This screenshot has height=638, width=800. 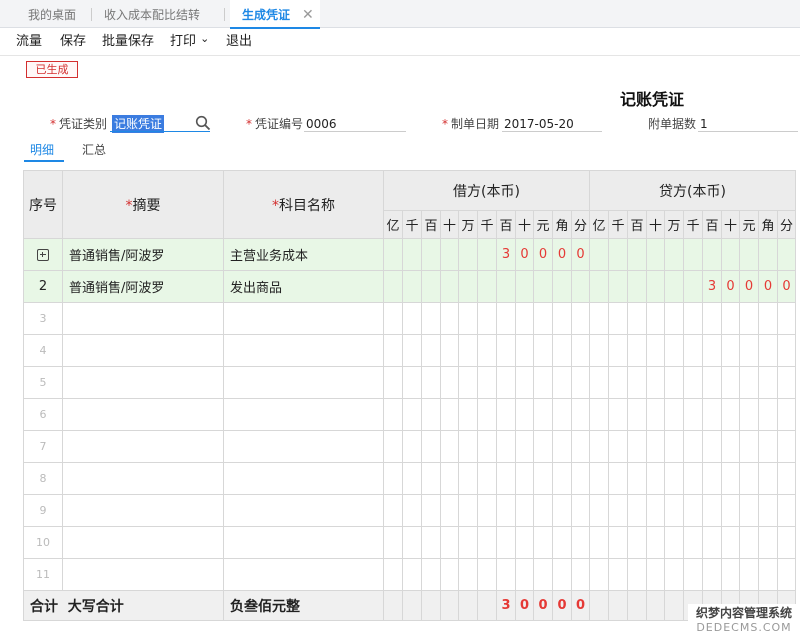 What do you see at coordinates (152, 14) in the screenshot?
I see `tab-income-cost-matching: 收入成本配比结转` at bounding box center [152, 14].